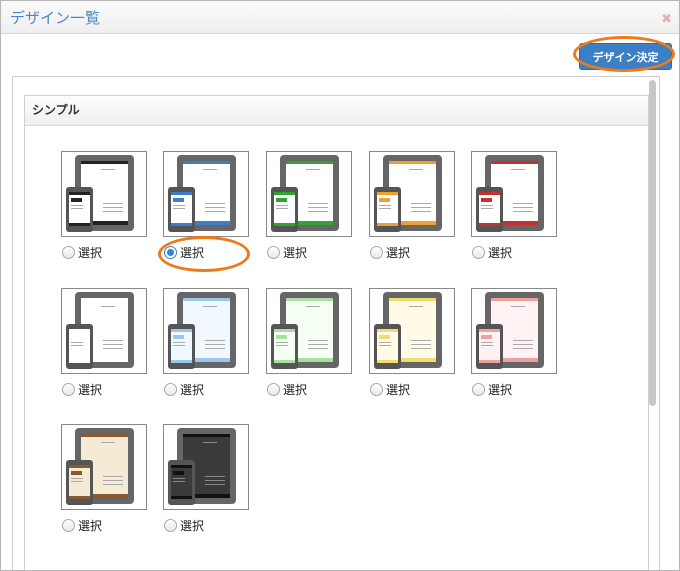  I want to click on scrollbar-thumb, so click(652, 243).